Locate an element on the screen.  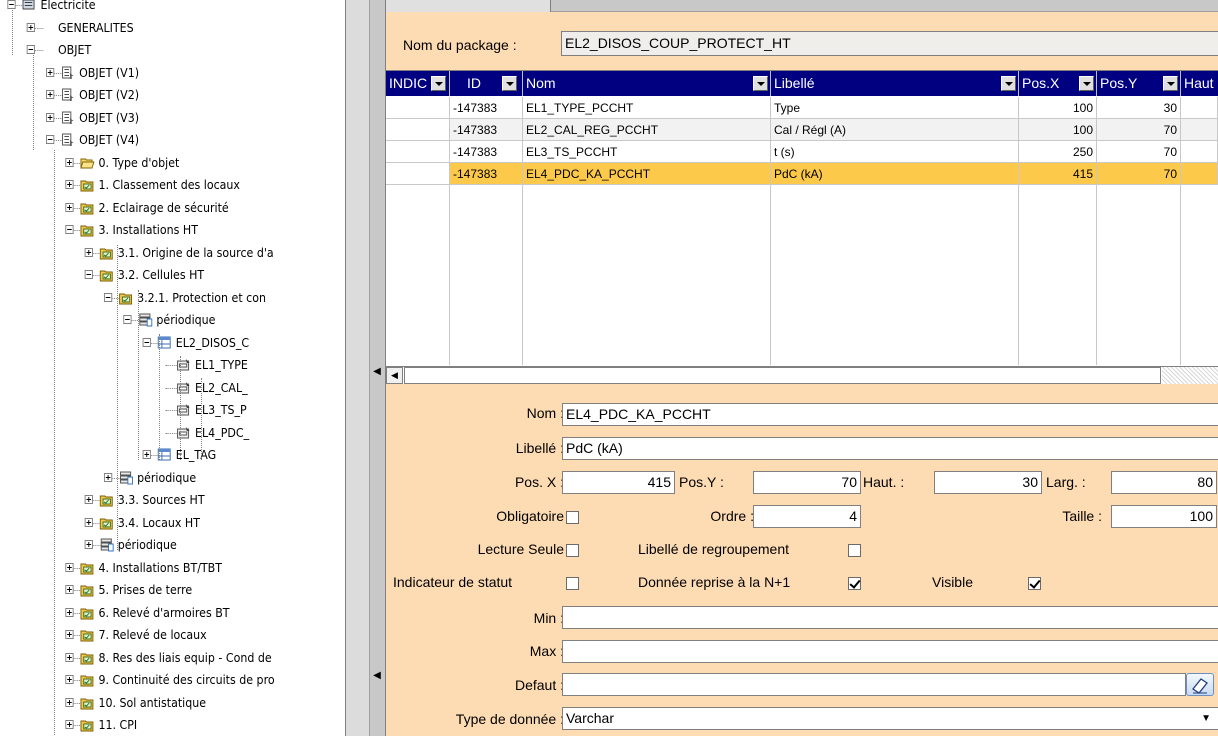
table-cell-libelle: Cal / Régl (A) is located at coordinates (895, 130).